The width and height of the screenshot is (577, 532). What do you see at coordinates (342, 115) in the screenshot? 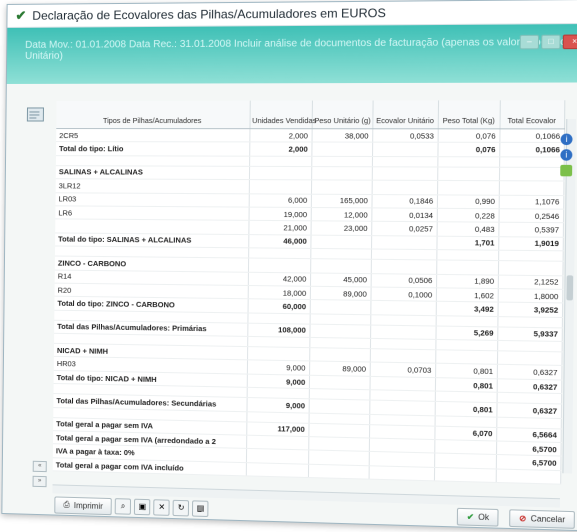
I see `column-header: Peso Unitário (g)` at bounding box center [342, 115].